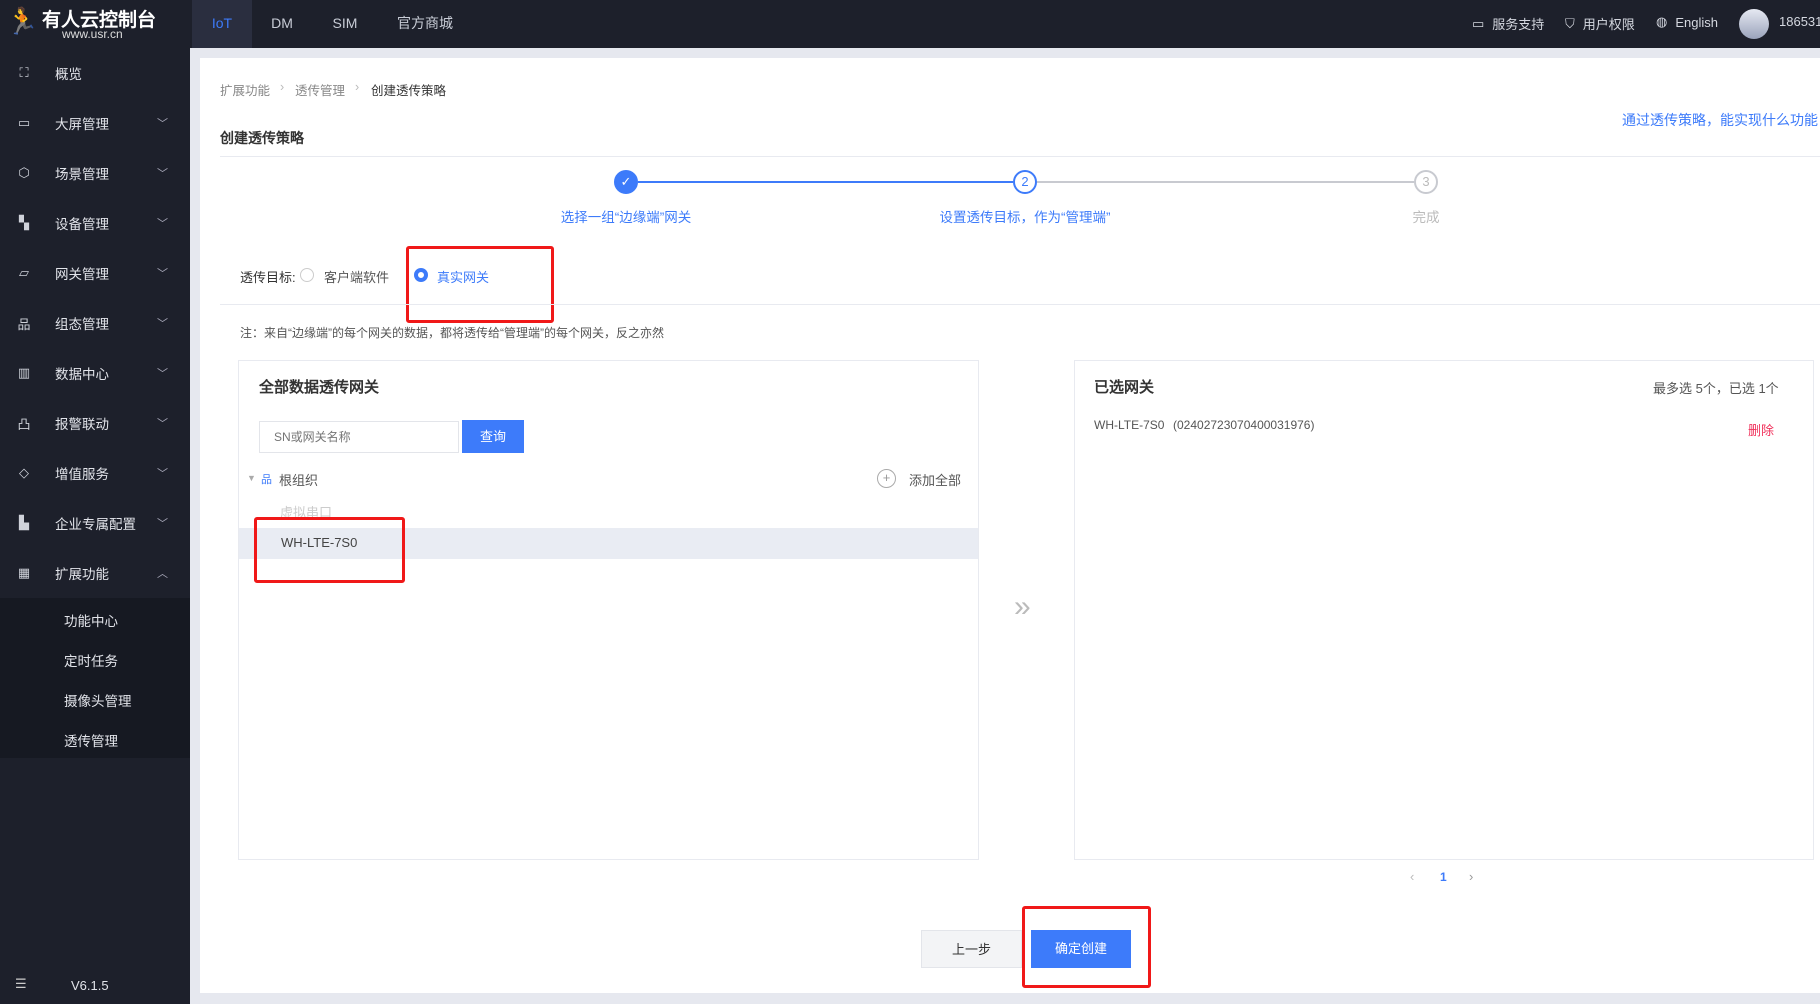 The height and width of the screenshot is (1004, 1820). What do you see at coordinates (222, 24) in the screenshot?
I see `tab-iot: IoT` at bounding box center [222, 24].